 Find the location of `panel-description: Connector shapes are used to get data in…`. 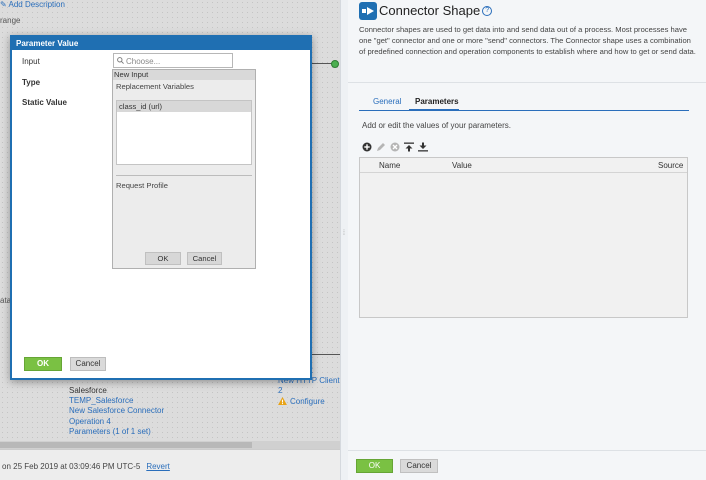

panel-description: Connector shapes are used to get data in… is located at coordinates (527, 40).